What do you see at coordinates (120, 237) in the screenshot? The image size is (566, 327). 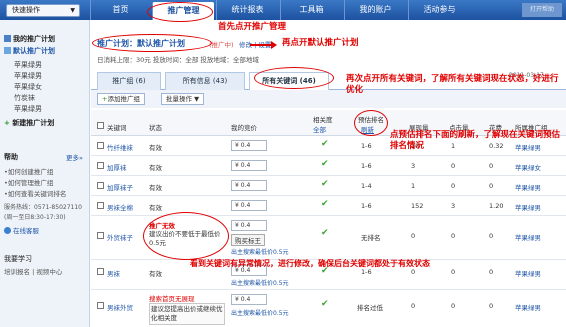 I see `keyword-link: 外贸袜子` at bounding box center [120, 237].